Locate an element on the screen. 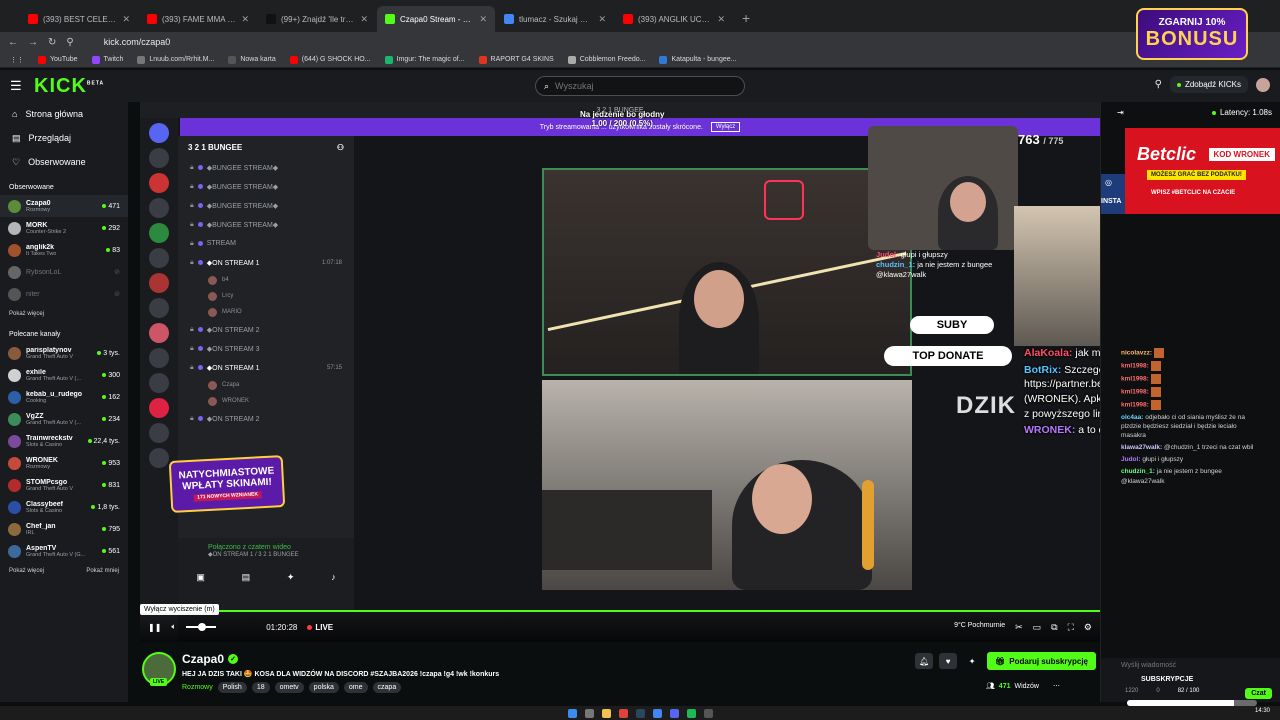 Image resolution: width=1280 pixels, height=720 pixels. stream-tag: polska is located at coordinates (323, 687).